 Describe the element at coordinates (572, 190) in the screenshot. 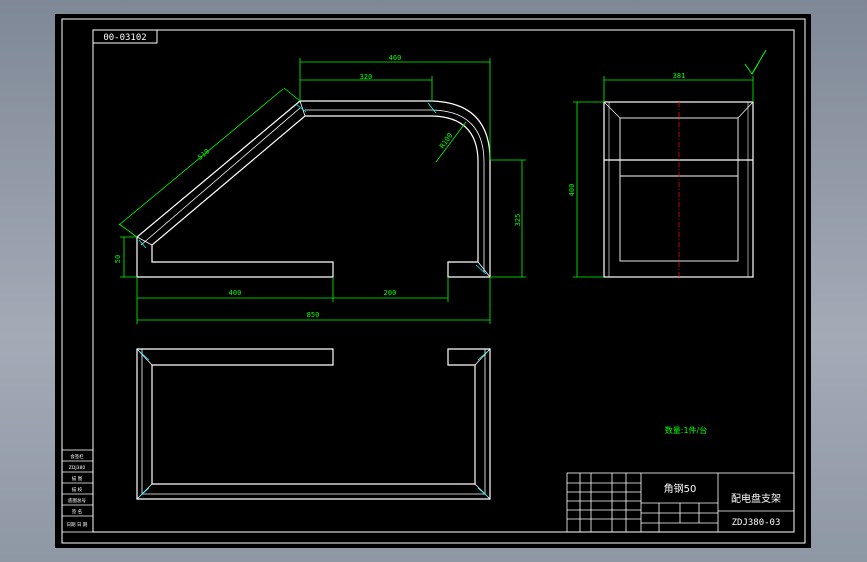

I see `dim-side-height: 400` at that location.